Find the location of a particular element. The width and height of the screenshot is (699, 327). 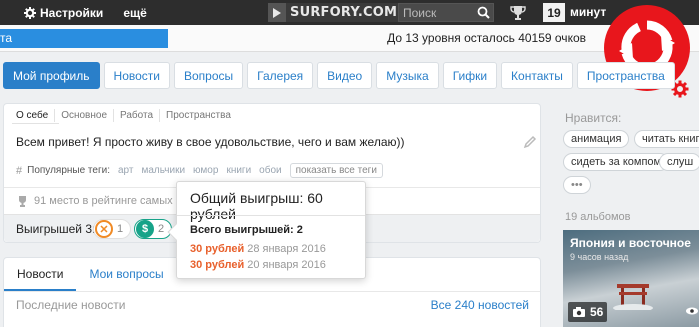

news-tabs: Новости Мои вопросы is located at coordinates (90, 274).